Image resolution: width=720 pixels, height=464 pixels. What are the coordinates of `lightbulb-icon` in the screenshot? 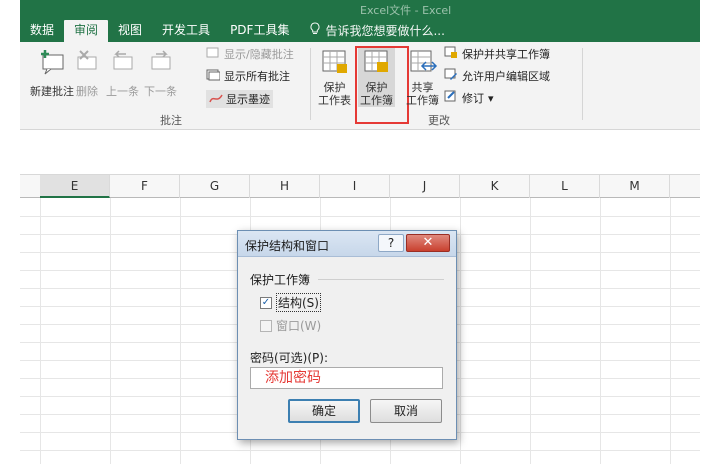 It's located at (315, 31).